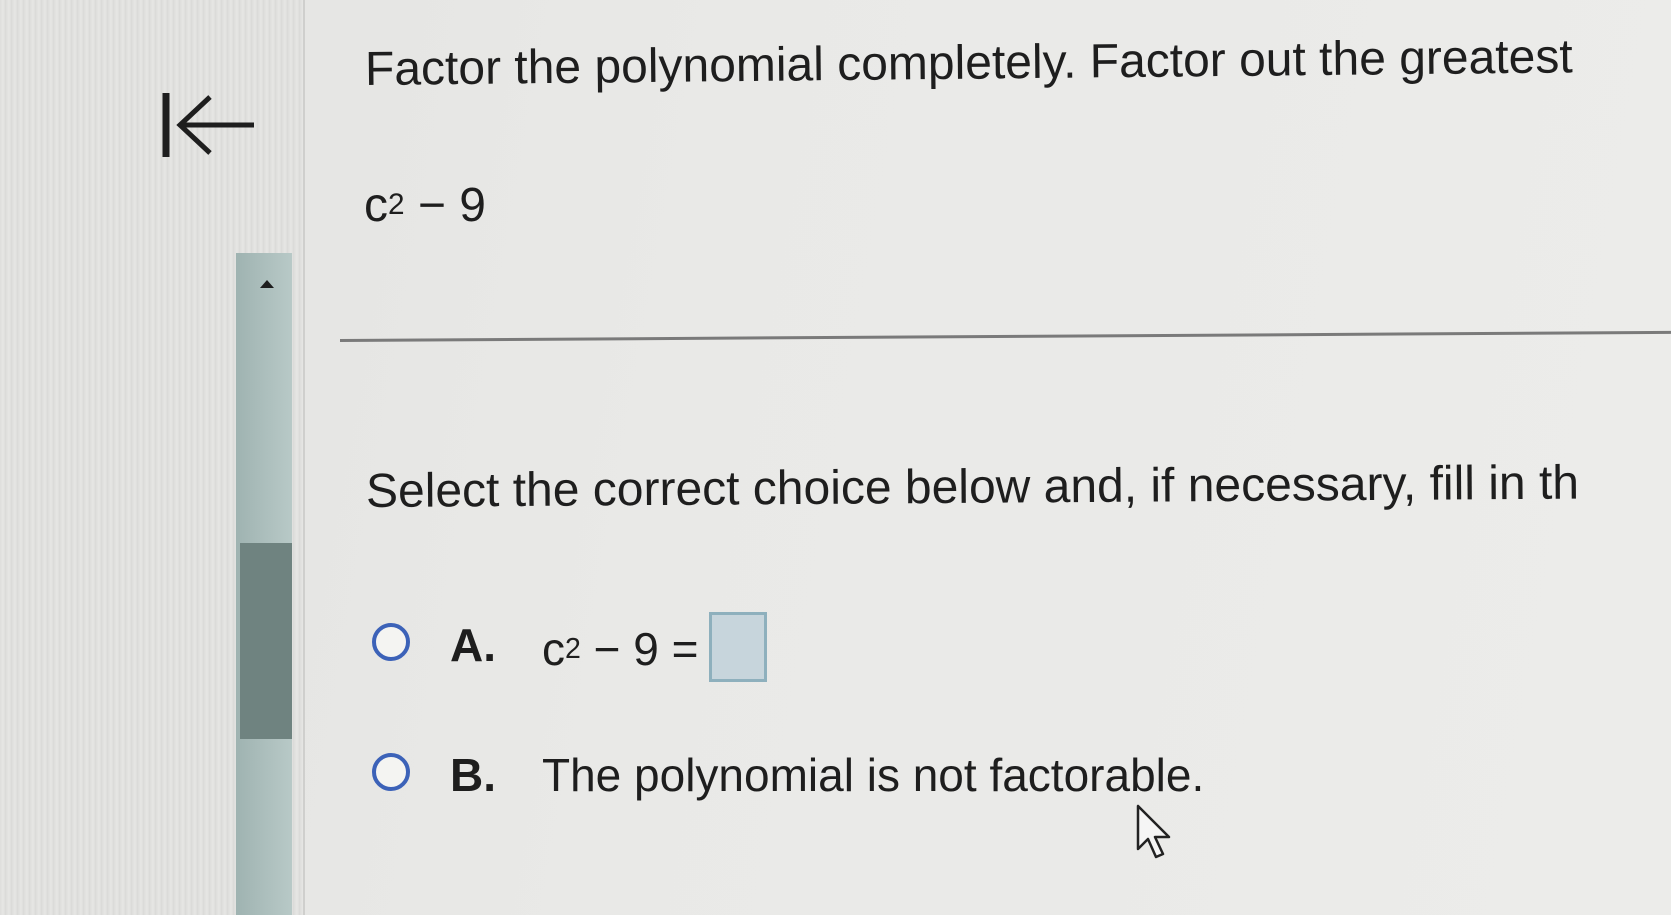 The image size is (1671, 915). Describe the element at coordinates (573, 649) in the screenshot. I see `choice-a-exponent: 2` at that location.